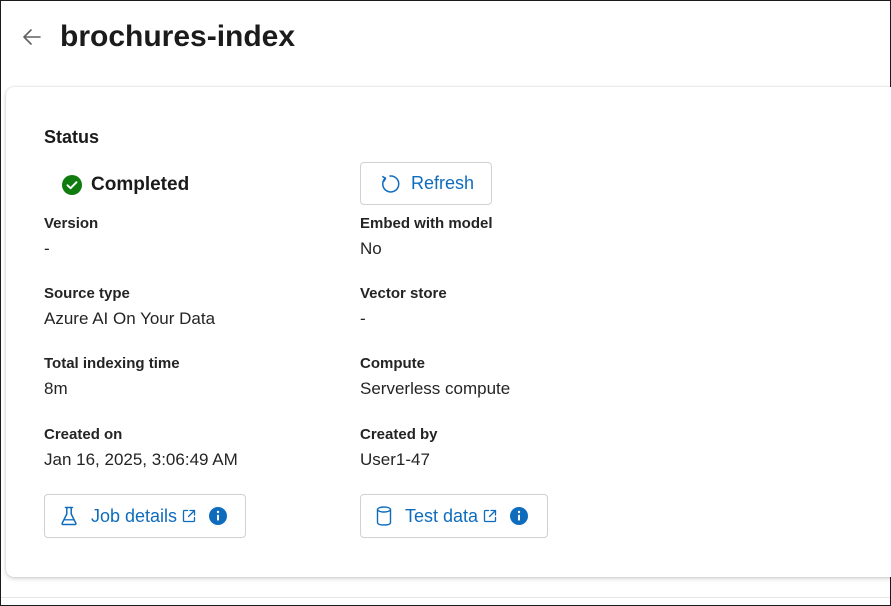 Image resolution: width=891 pixels, height=606 pixels. What do you see at coordinates (426, 237) in the screenshot?
I see `field-embed-model: Embed with model No` at bounding box center [426, 237].